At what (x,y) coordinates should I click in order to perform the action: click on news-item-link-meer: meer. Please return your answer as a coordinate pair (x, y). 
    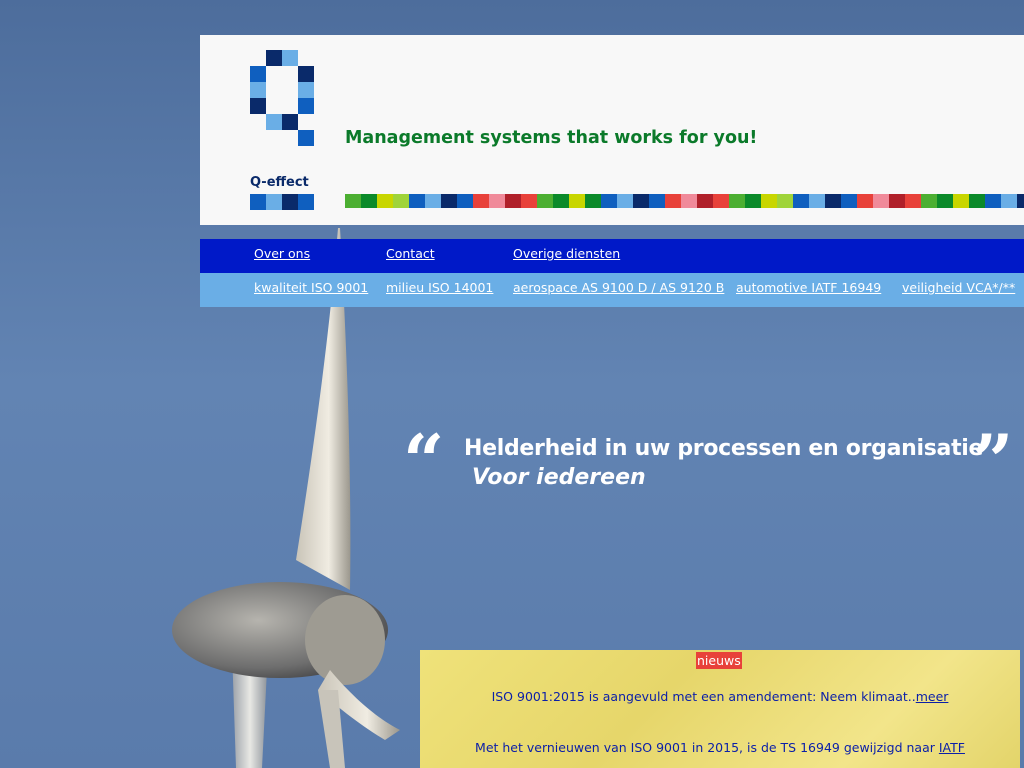
    Looking at the image, I should click on (932, 696).